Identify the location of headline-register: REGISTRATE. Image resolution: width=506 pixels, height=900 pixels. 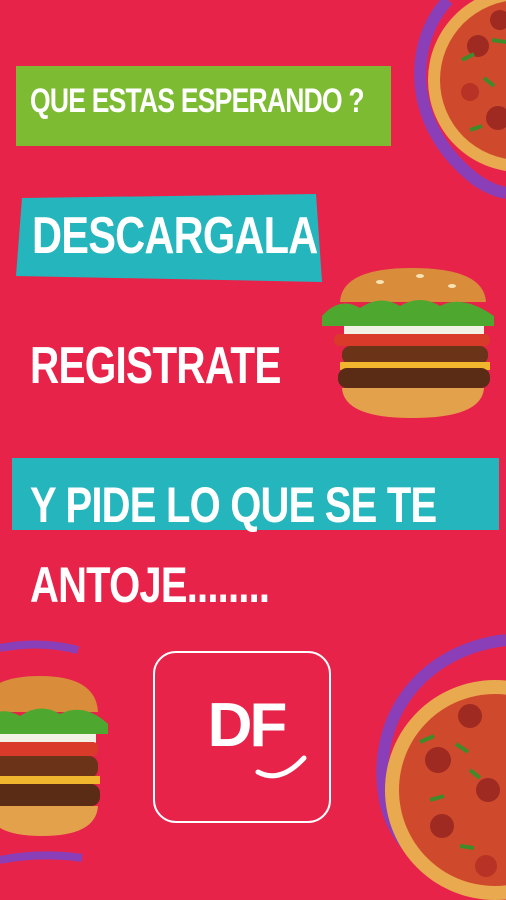
(155, 366).